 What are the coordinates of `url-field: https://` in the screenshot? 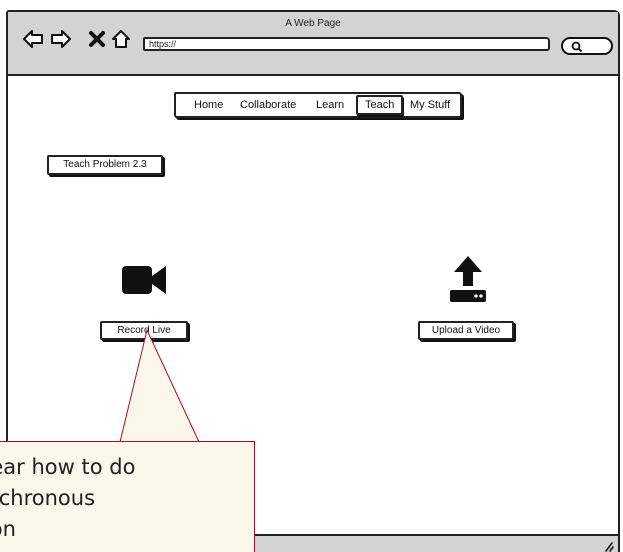 It's located at (346, 44).